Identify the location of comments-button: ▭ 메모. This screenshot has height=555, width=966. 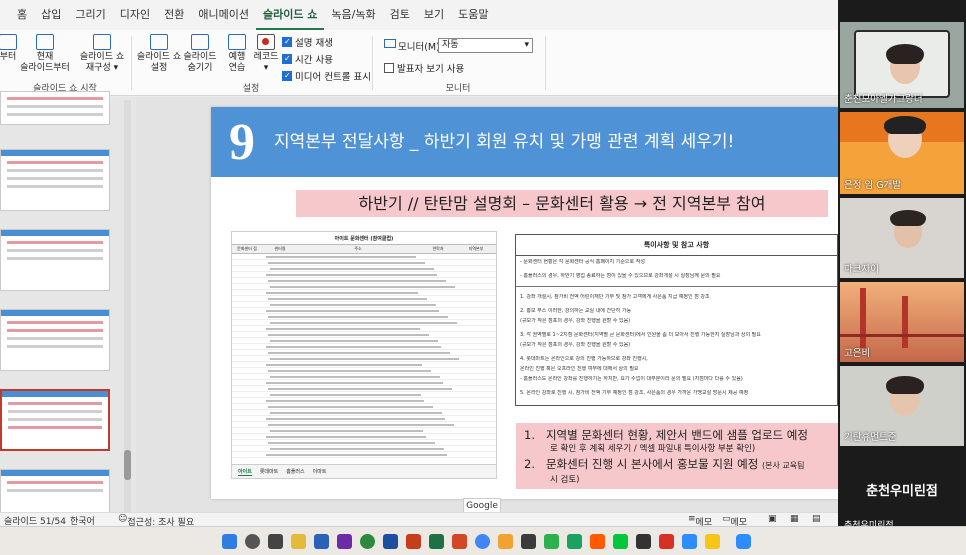
(734, 521).